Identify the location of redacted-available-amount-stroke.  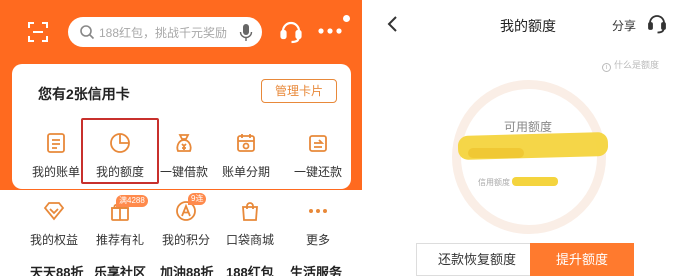
(496, 153).